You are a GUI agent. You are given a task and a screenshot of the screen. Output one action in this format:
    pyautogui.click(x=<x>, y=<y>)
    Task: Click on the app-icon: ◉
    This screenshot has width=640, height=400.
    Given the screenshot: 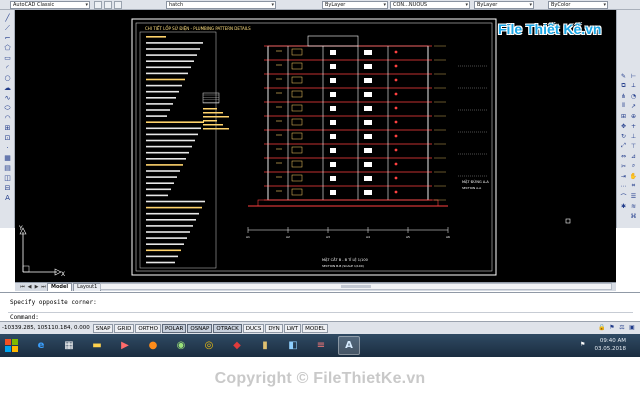 What is the action you would take?
    pyautogui.click(x=181, y=345)
    